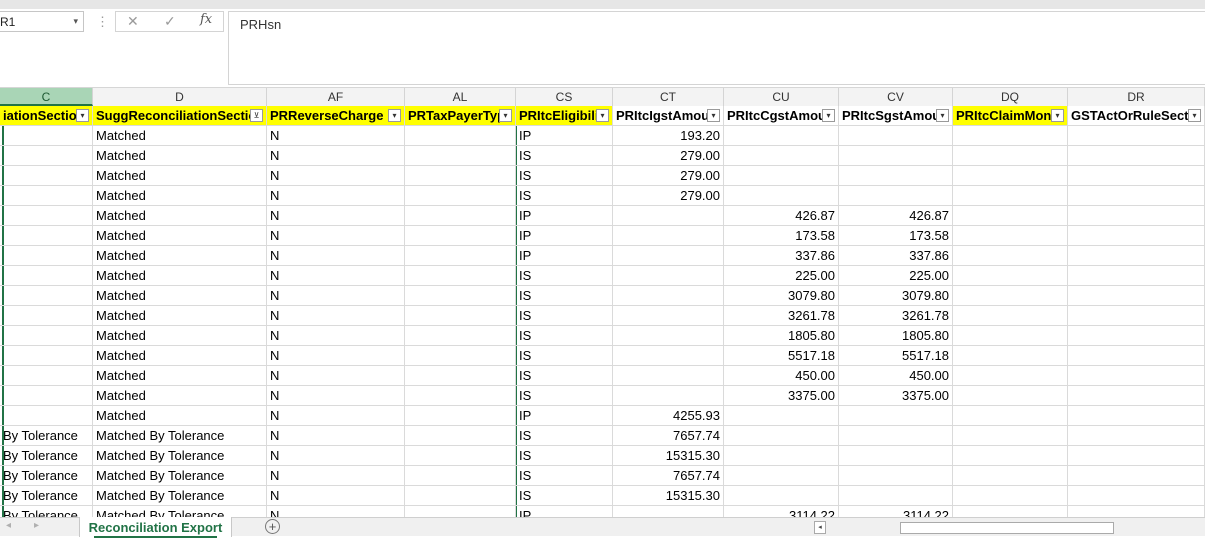 The image size is (1205, 539). What do you see at coordinates (36, 525) in the screenshot?
I see `sheet-nav-next-icon: ▸` at bounding box center [36, 525].